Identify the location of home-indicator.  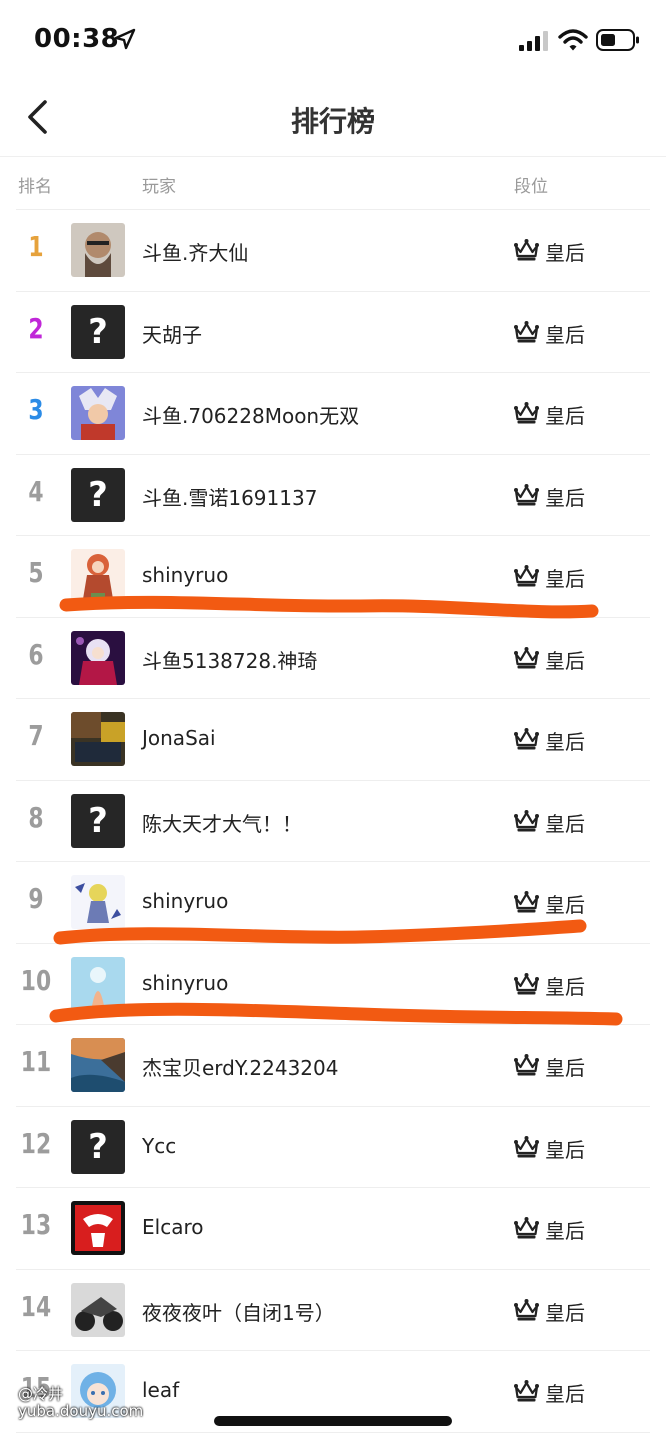
(333, 1421).